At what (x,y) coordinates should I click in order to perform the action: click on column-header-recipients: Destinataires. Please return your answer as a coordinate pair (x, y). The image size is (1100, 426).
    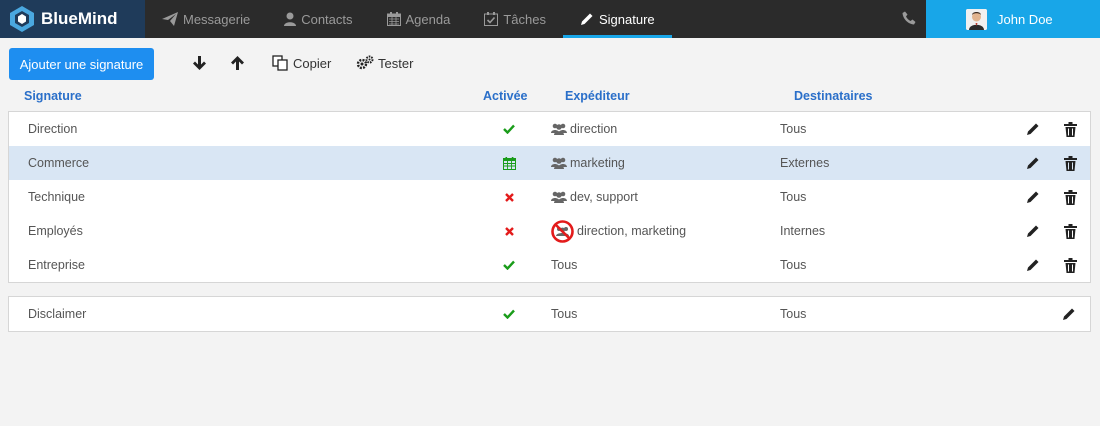
    Looking at the image, I should click on (833, 96).